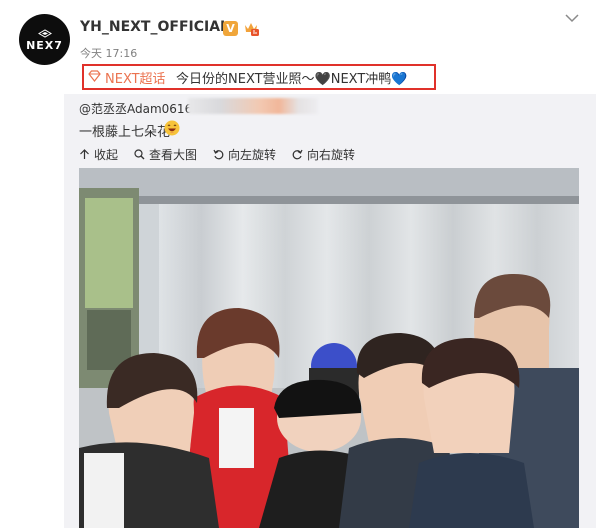 The image size is (596, 528). I want to click on retweet-text: 一根藤上七朵花, so click(125, 132).